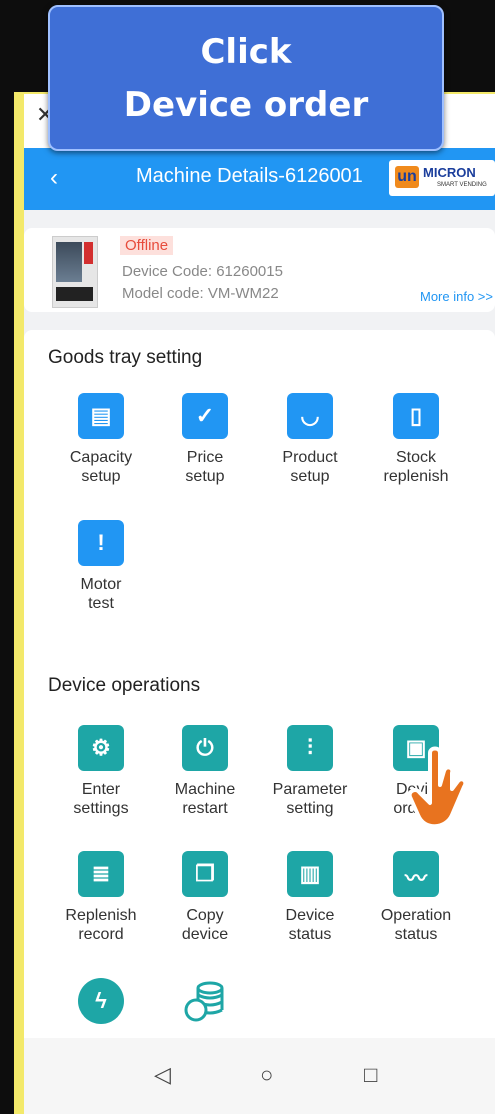 This screenshot has height=1114, width=495. What do you see at coordinates (310, 771) in the screenshot?
I see `parameter-setting-button: ⫶ Parameter setting` at bounding box center [310, 771].